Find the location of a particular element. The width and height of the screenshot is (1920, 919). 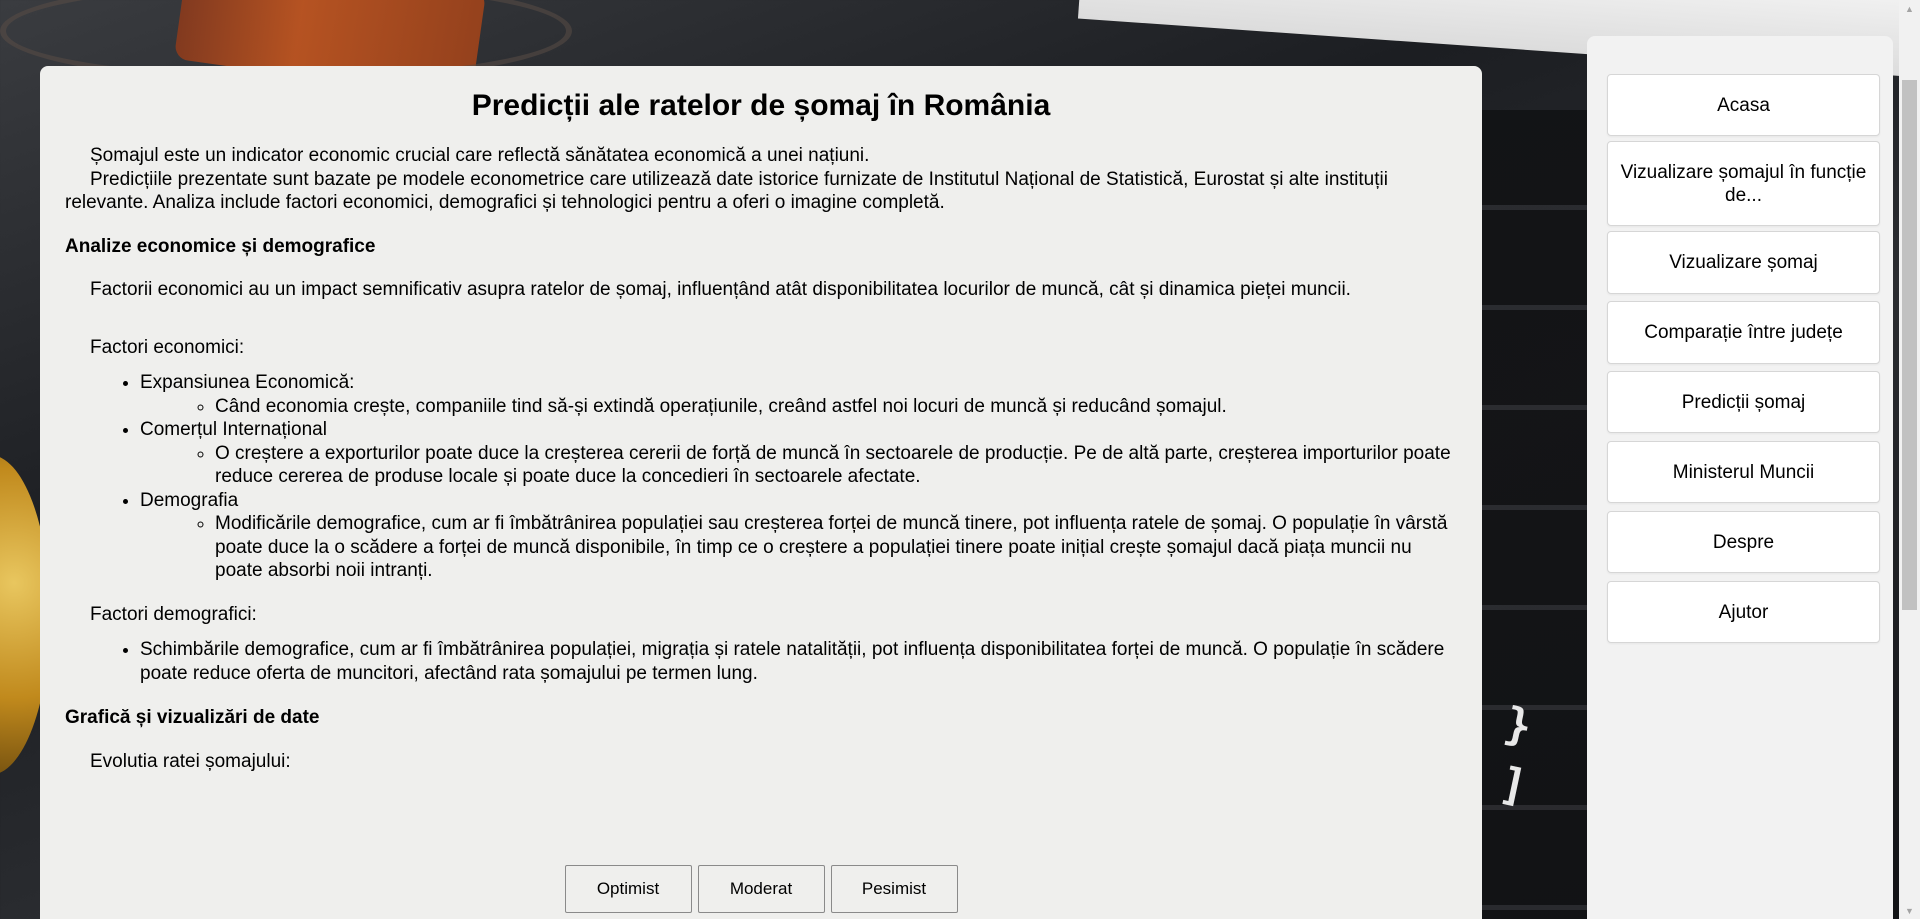

sidebar-item-home: Acasa is located at coordinates (1743, 105).